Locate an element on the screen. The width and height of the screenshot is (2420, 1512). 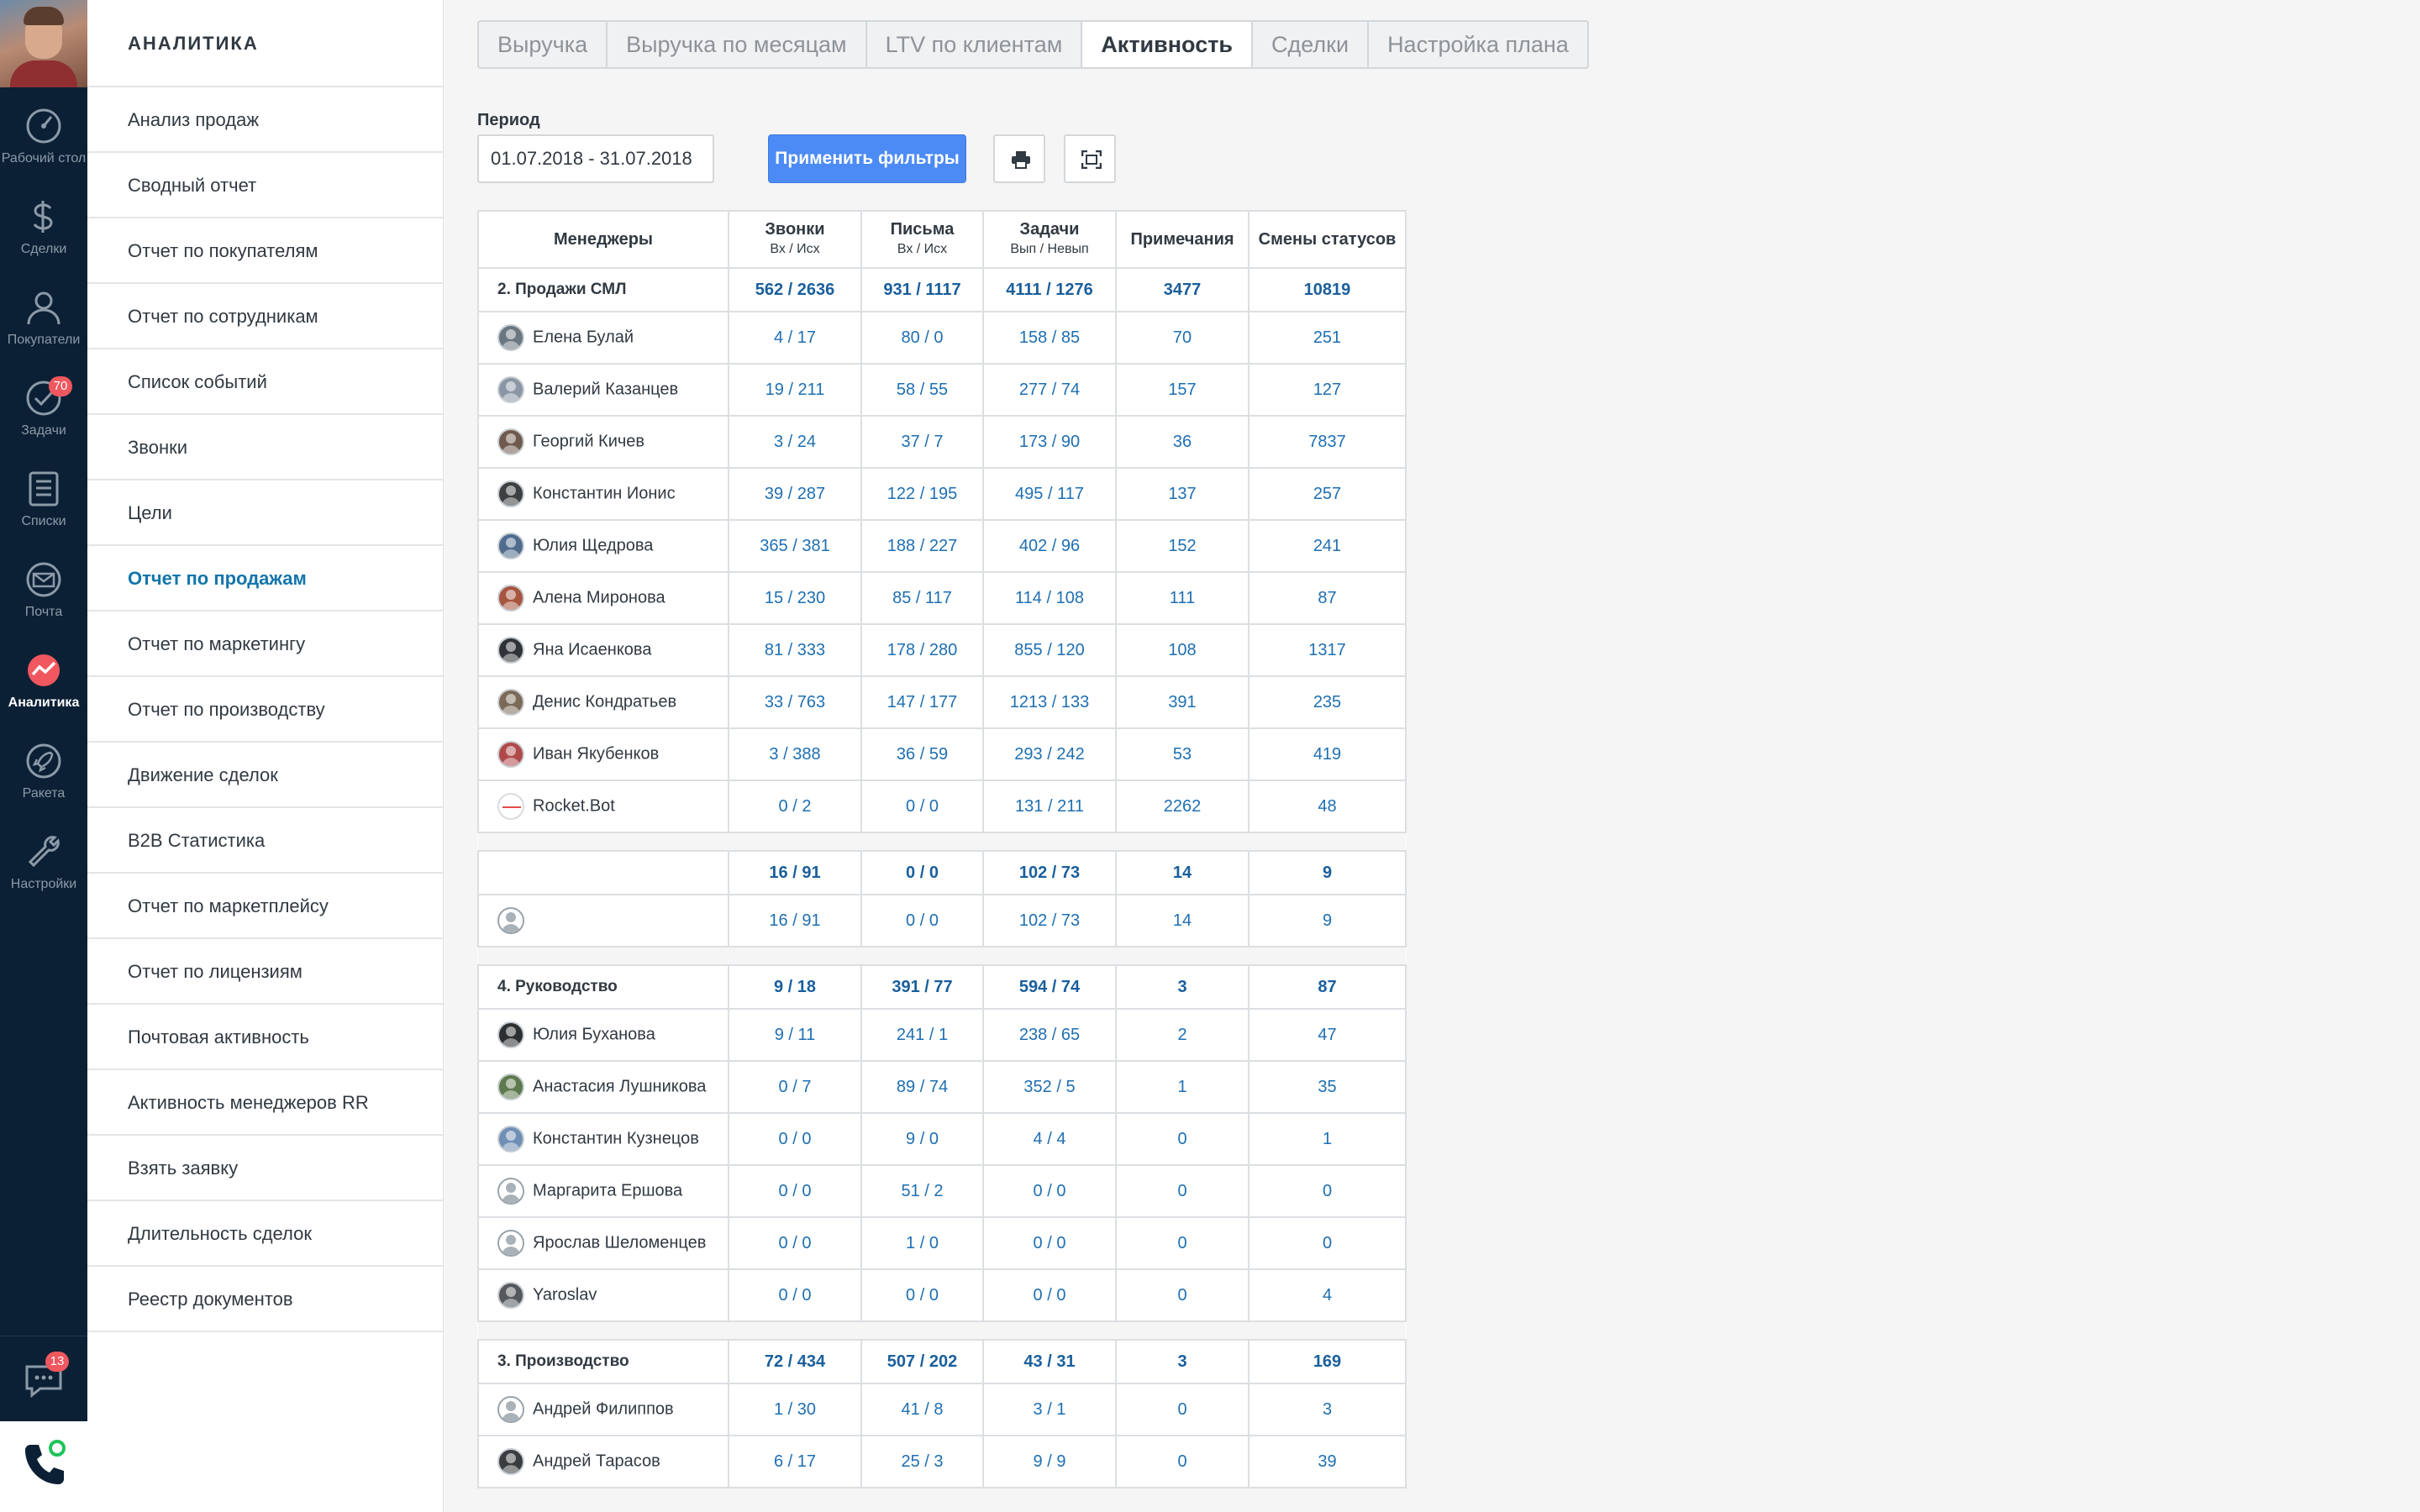
apply-filters-button: Применить фильтры is located at coordinates (867, 158).